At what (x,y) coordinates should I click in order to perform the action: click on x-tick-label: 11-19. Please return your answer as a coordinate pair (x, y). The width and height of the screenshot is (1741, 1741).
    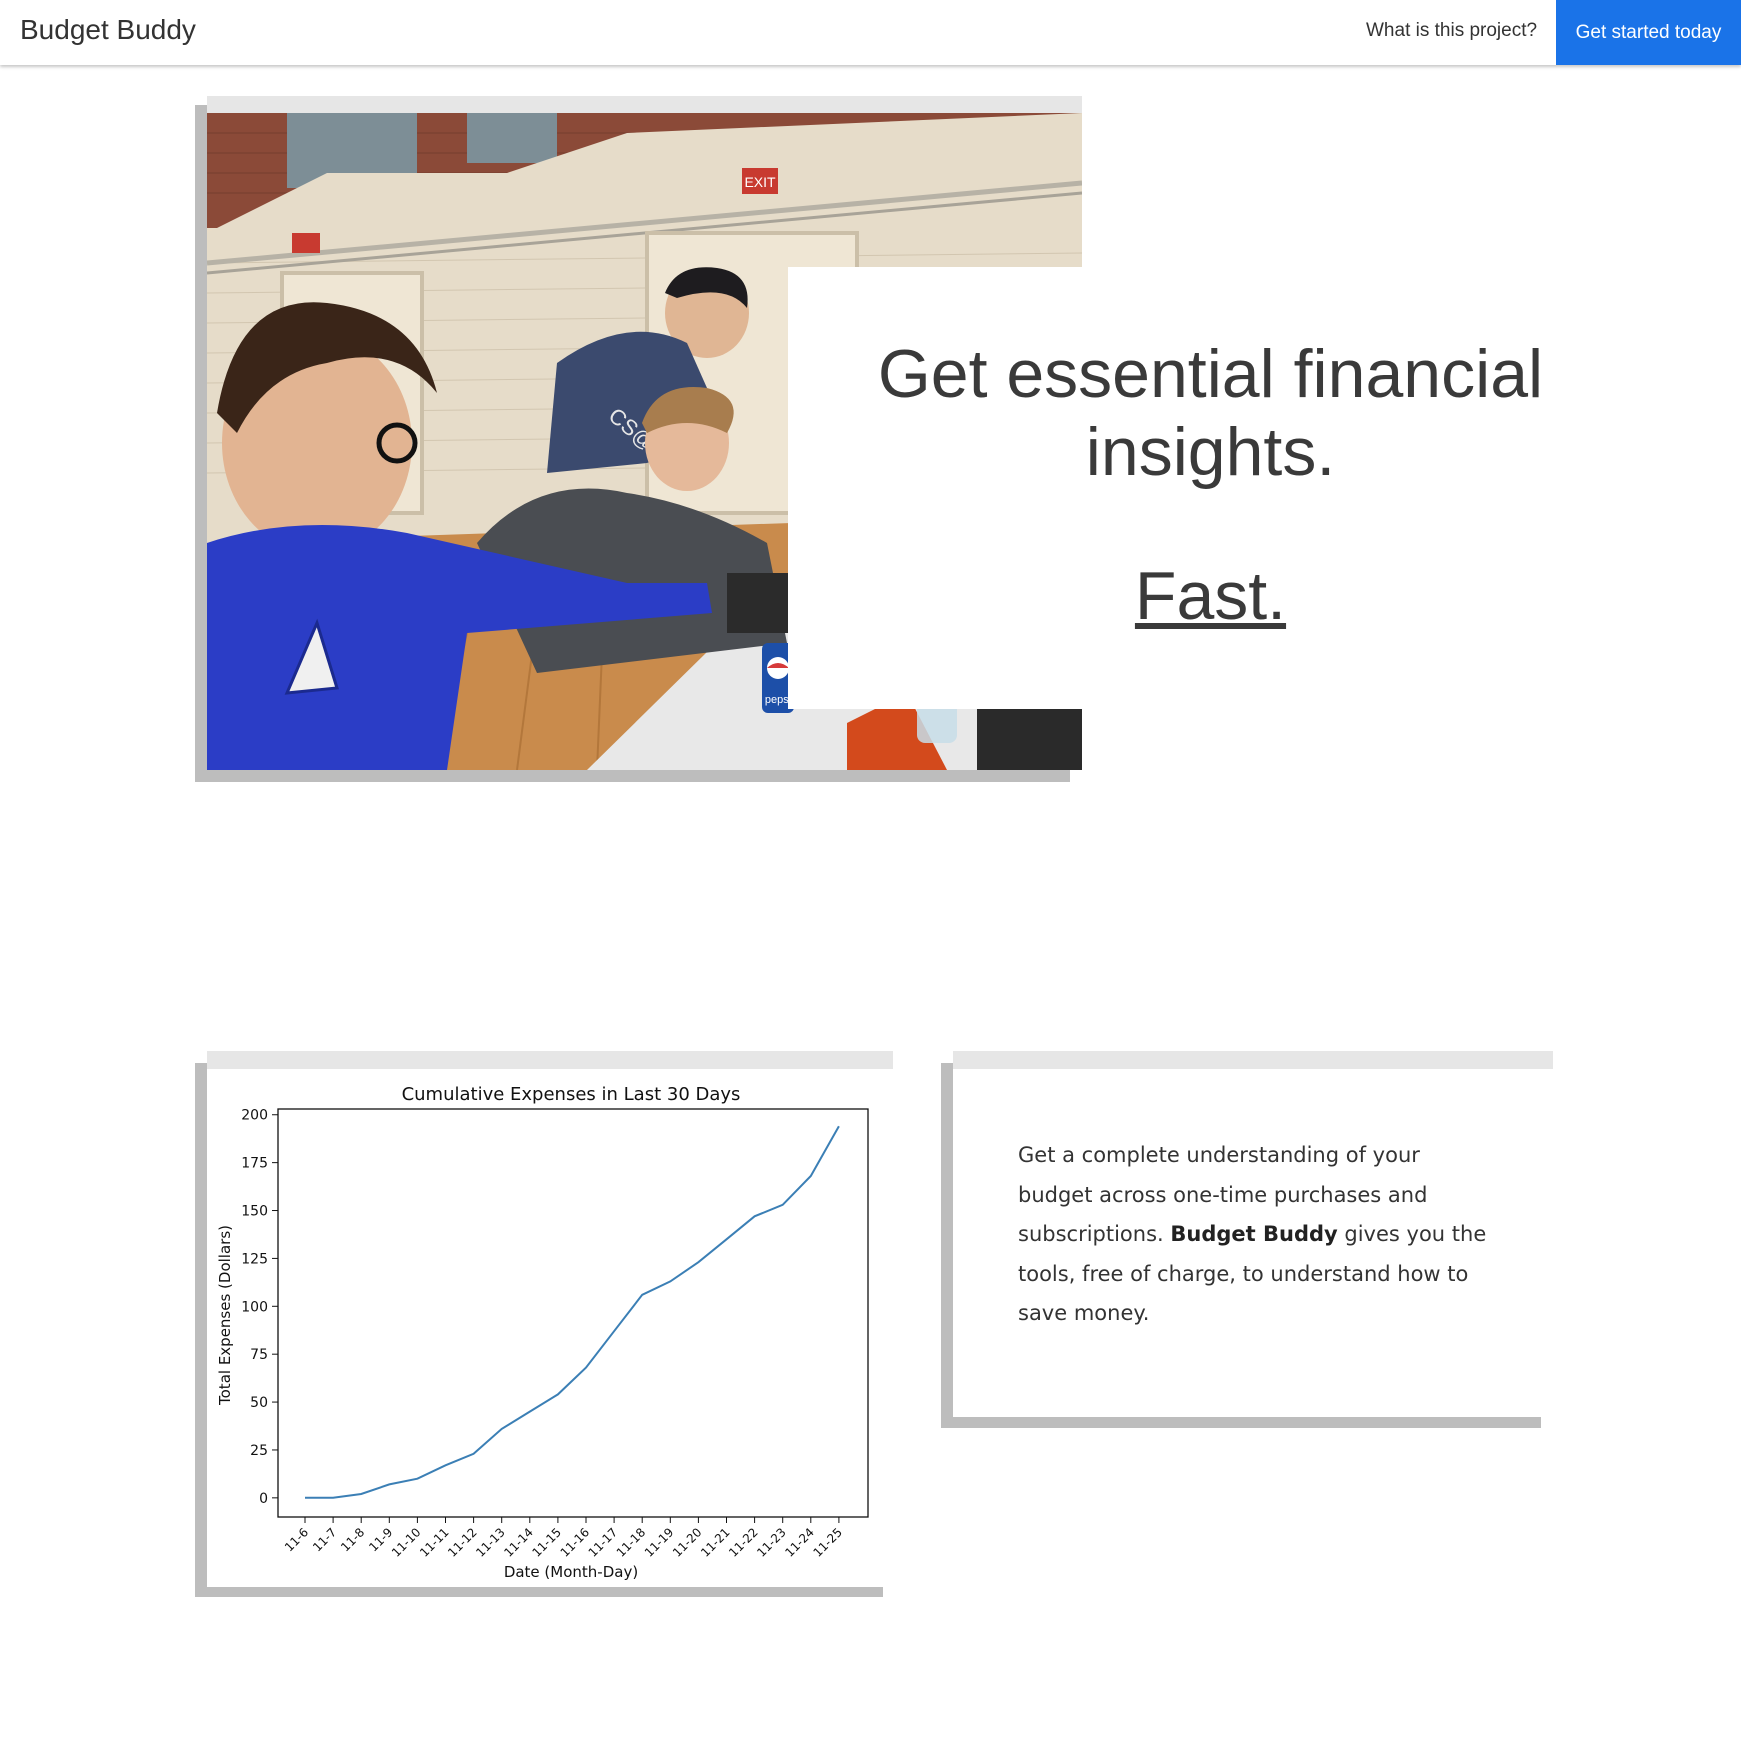
    Looking at the image, I should click on (659, 1542).